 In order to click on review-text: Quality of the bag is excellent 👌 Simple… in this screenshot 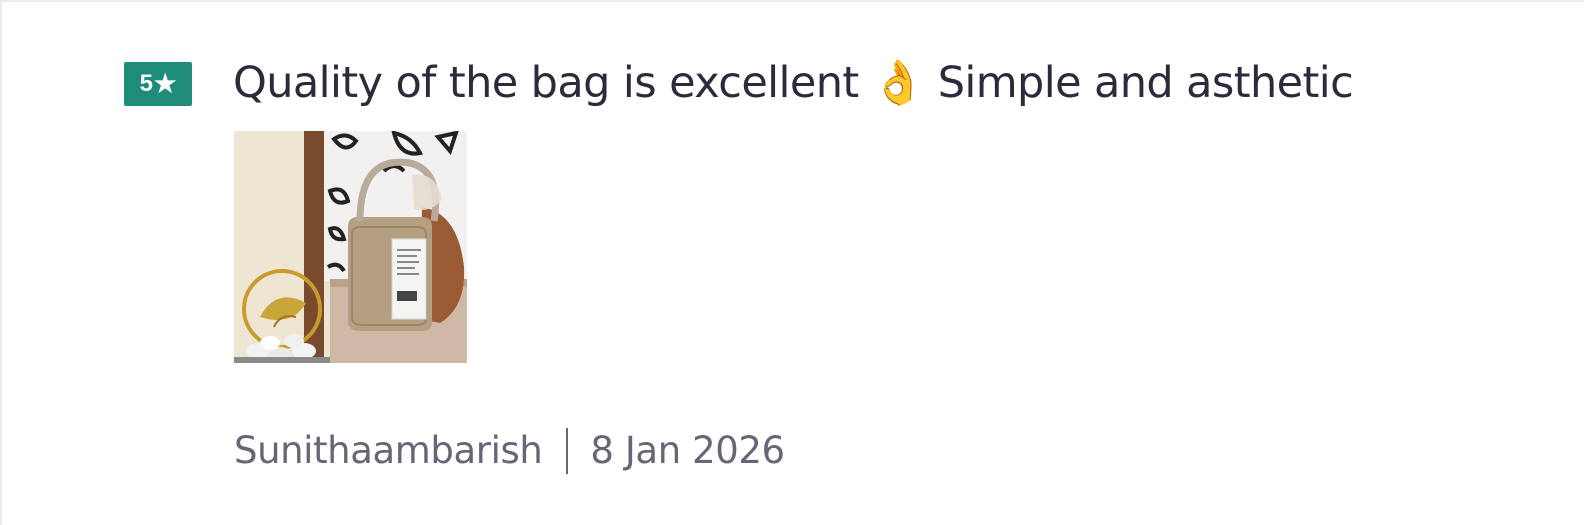, I will do `click(793, 83)`.